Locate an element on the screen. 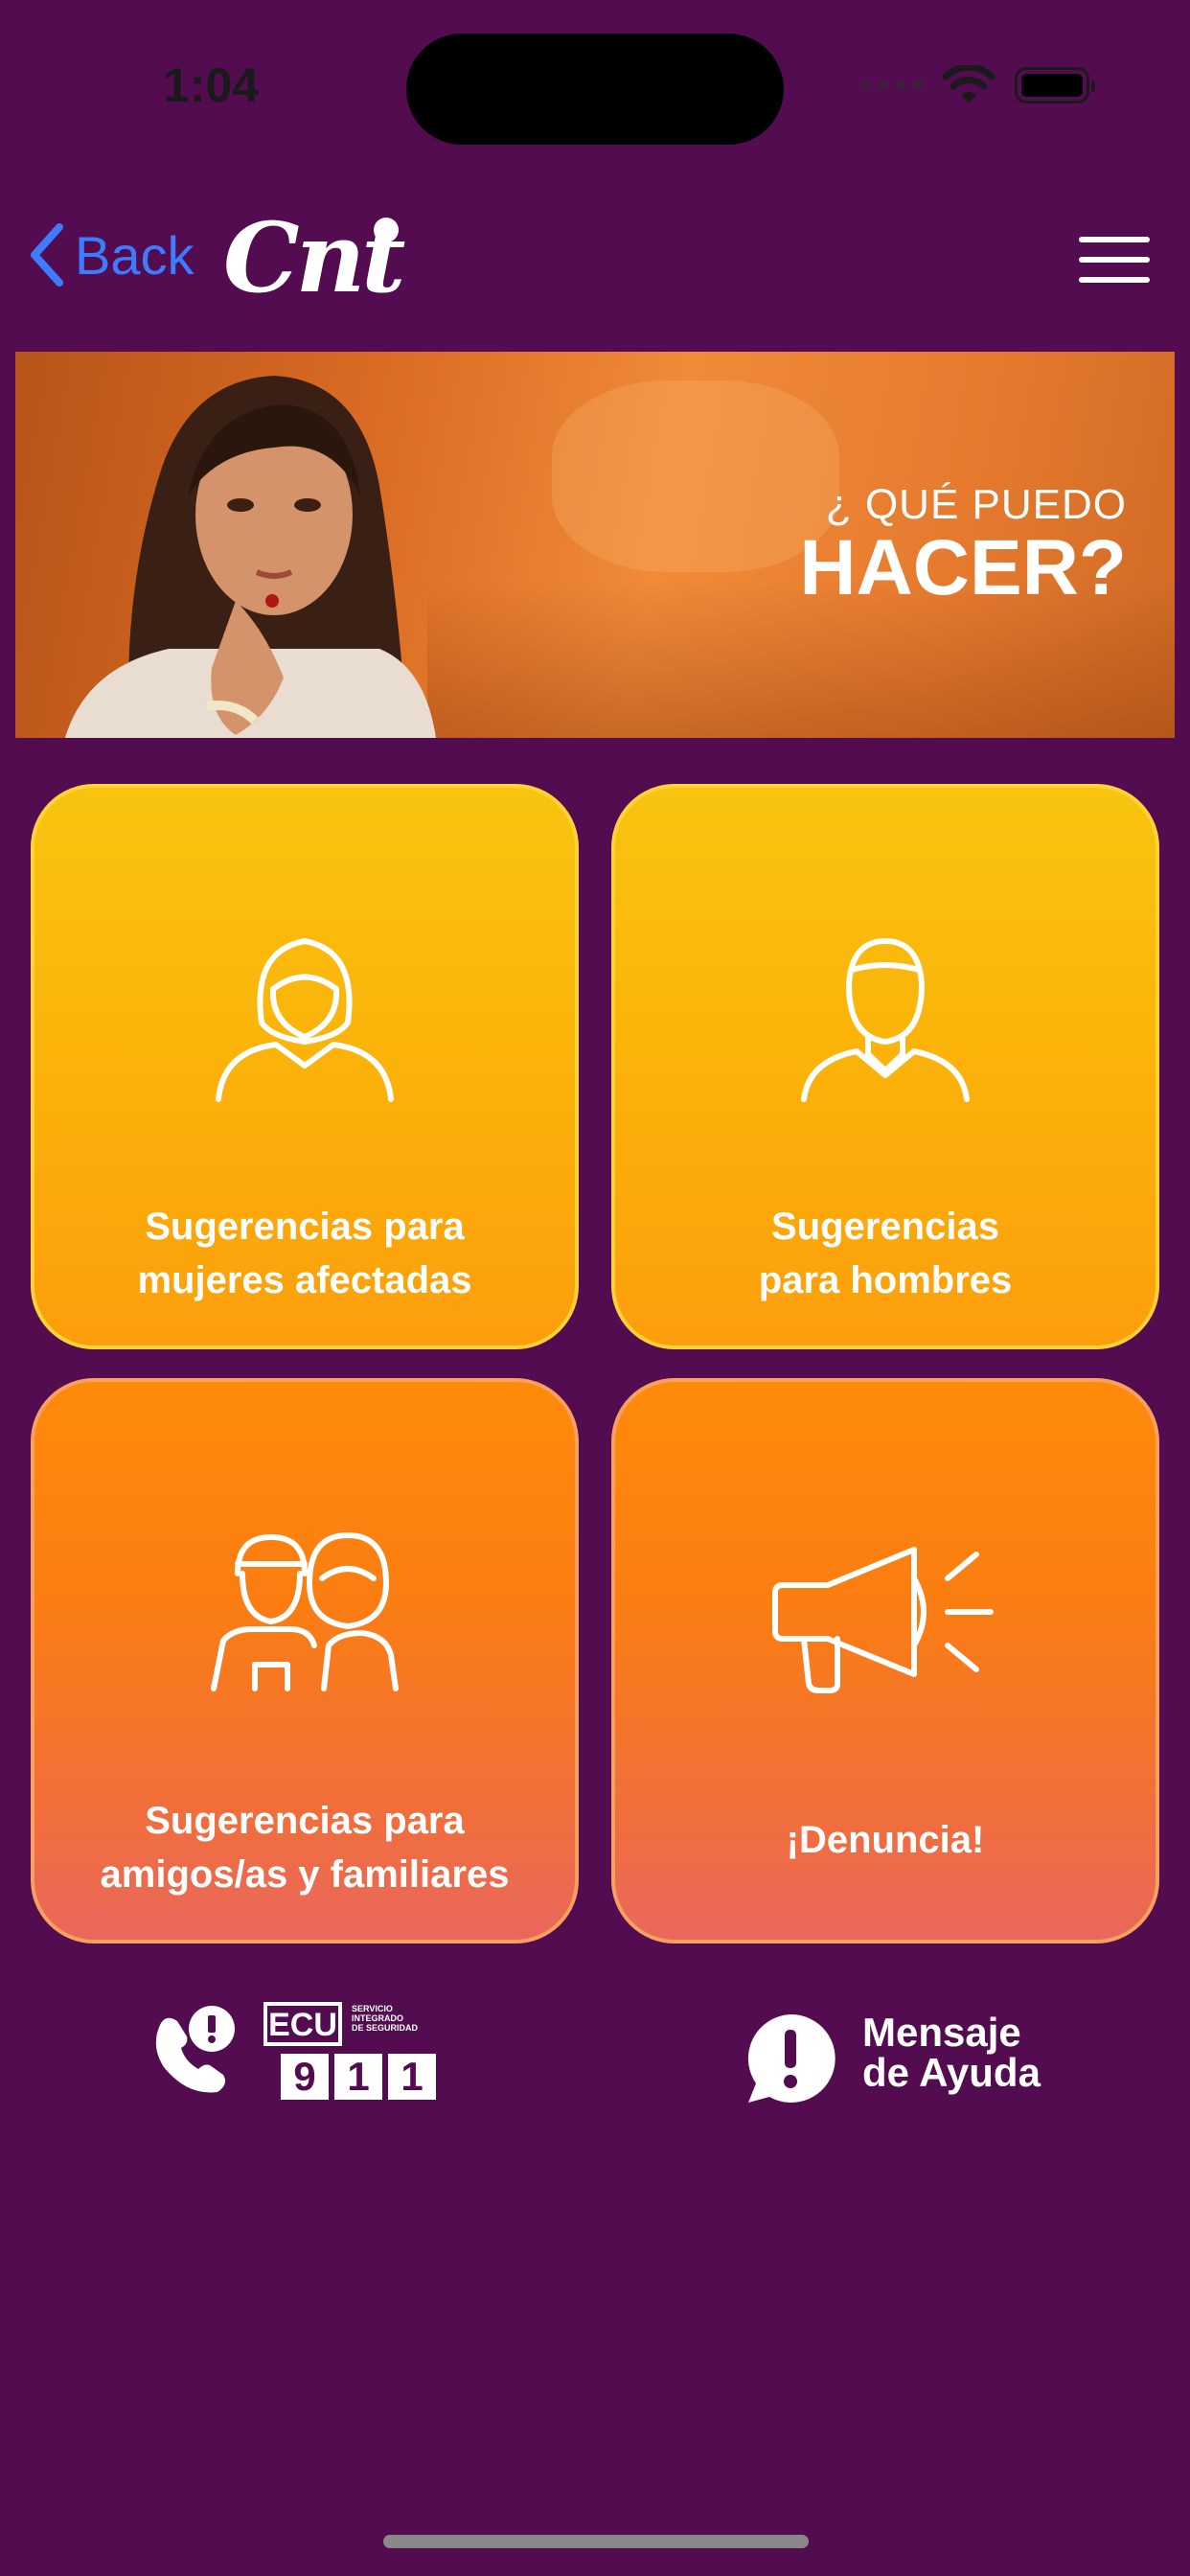 The width and height of the screenshot is (1190, 2576). chevron-left-icon is located at coordinates (47, 255).